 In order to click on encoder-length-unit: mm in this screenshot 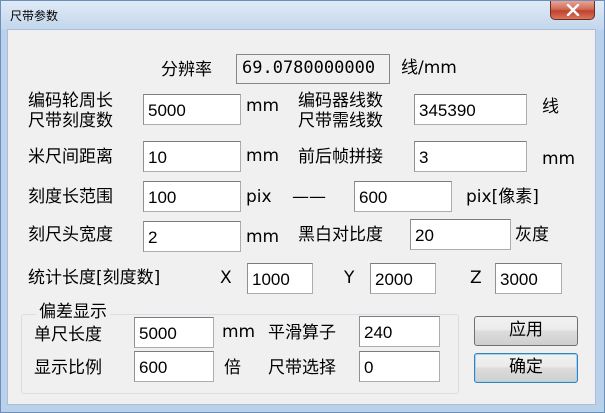, I will do `click(263, 106)`.